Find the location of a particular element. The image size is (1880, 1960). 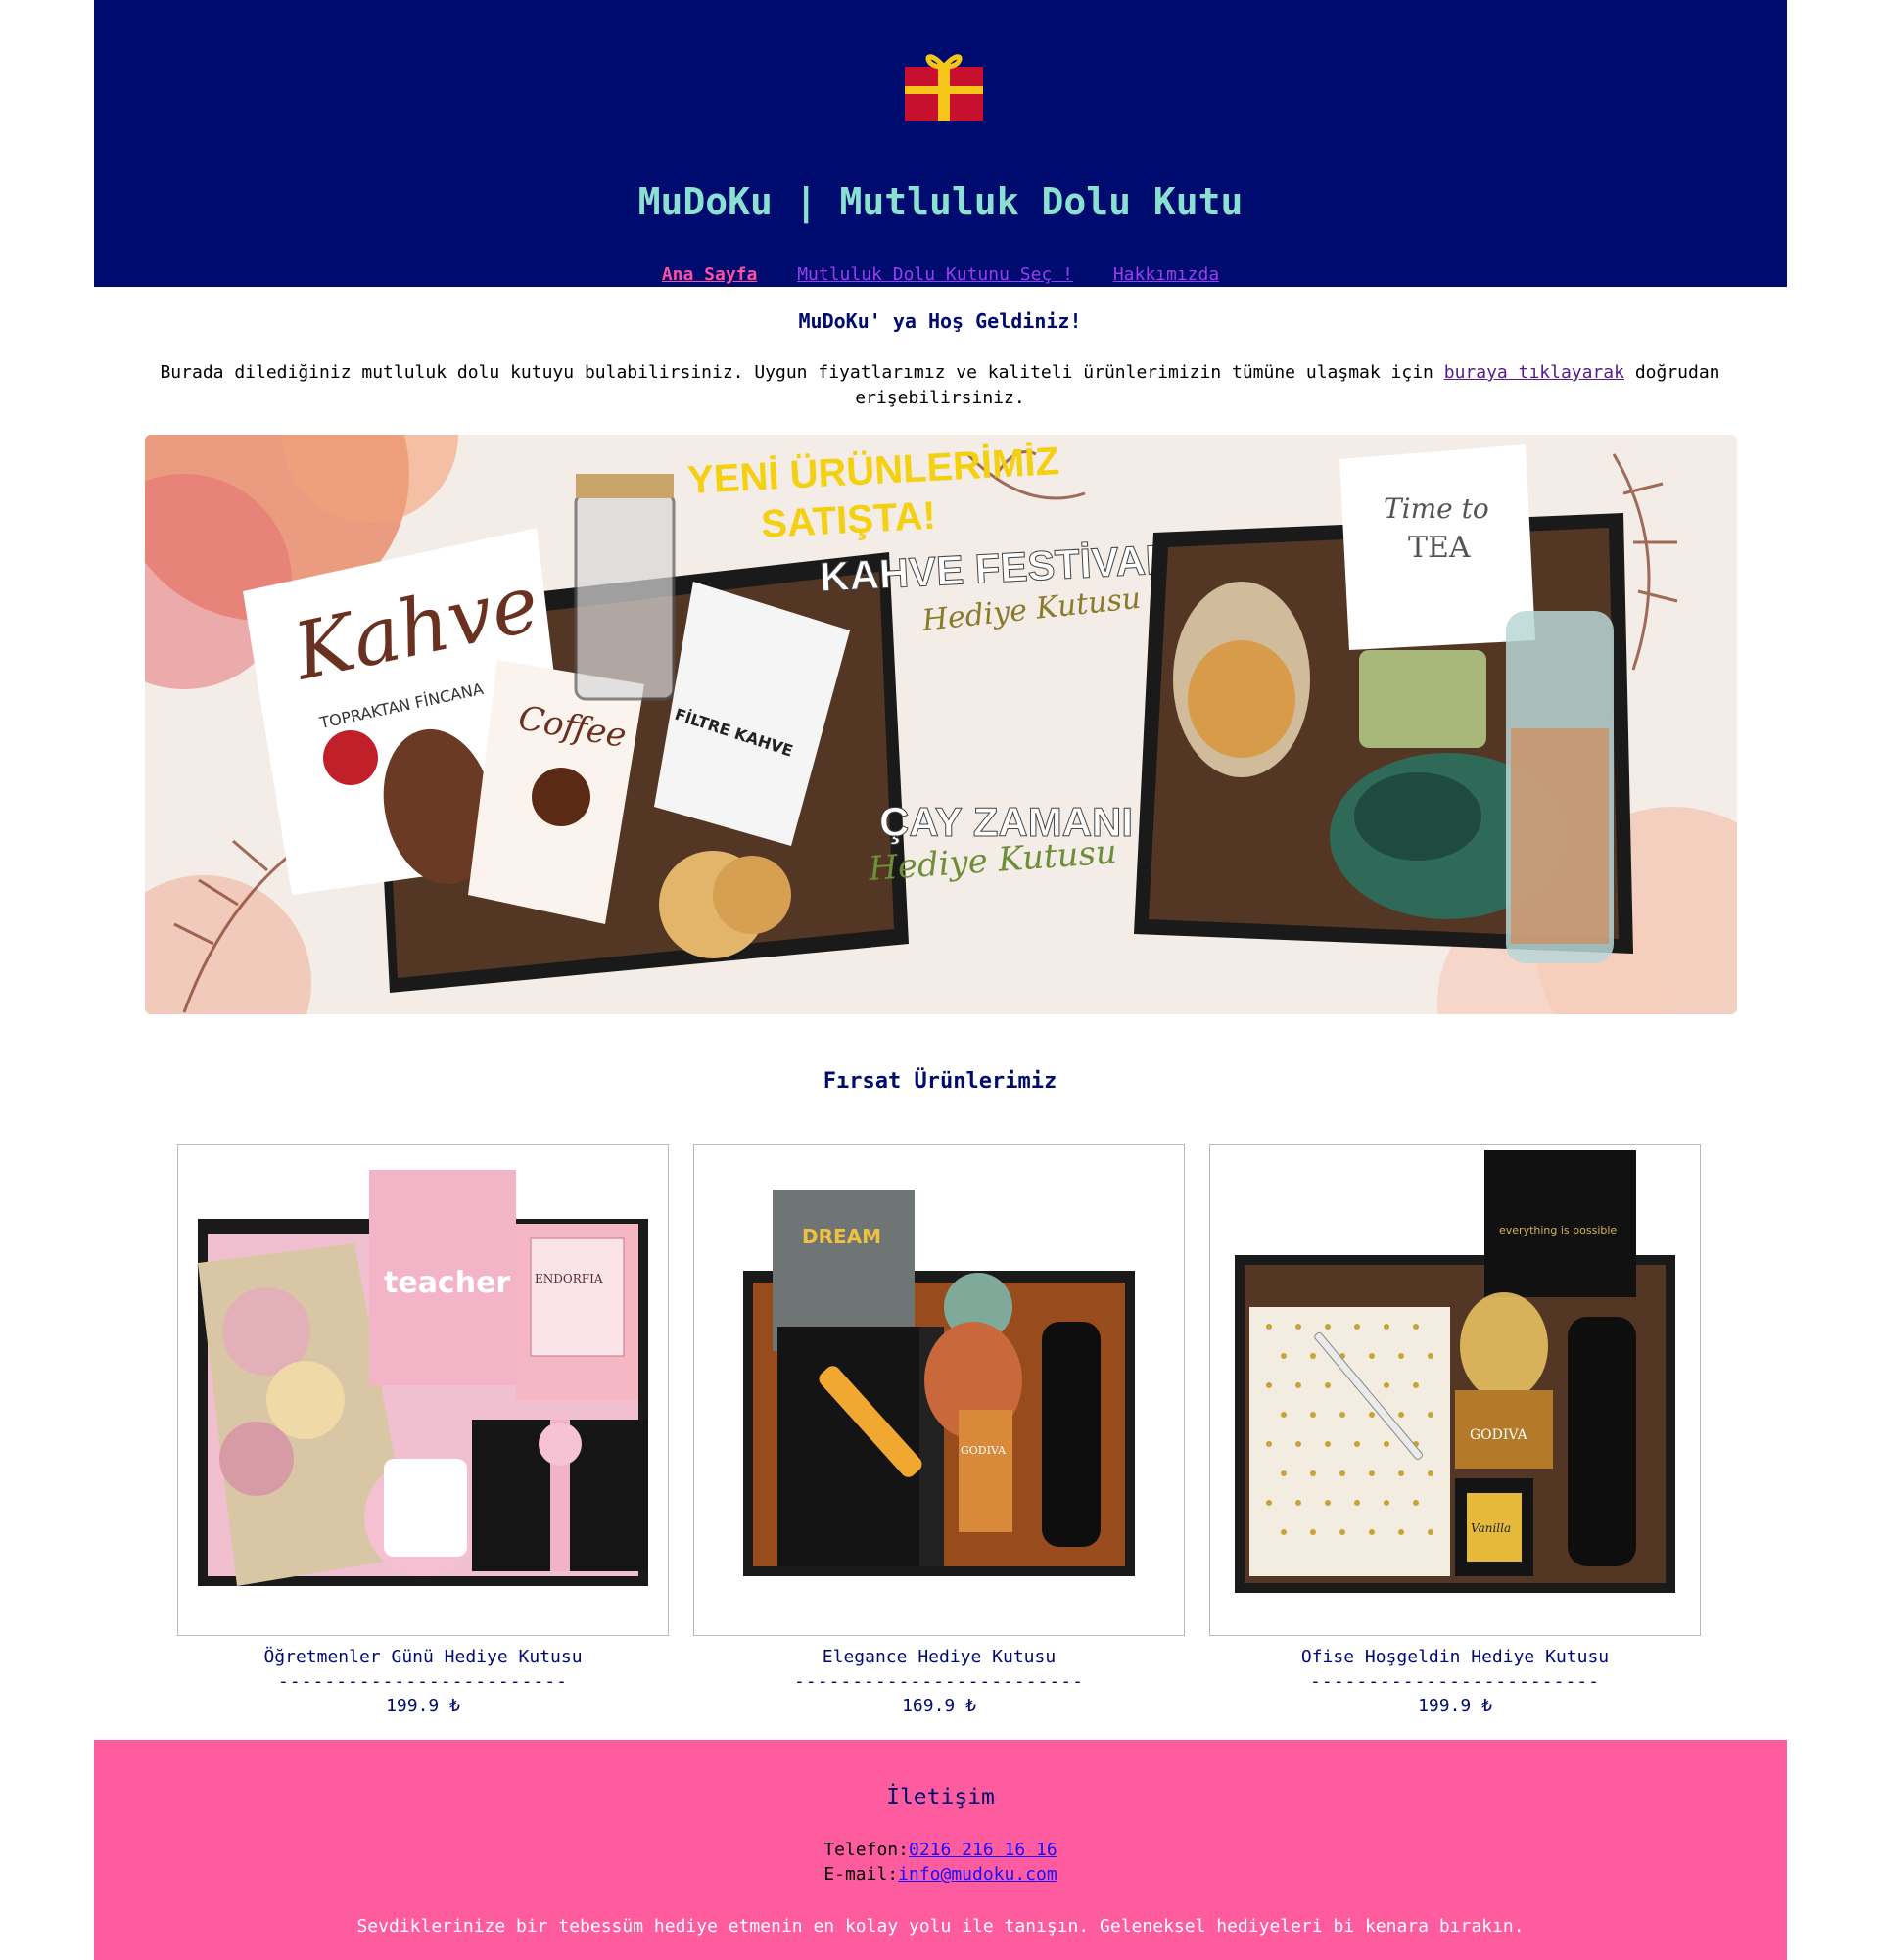

product-image: everything is possible GODIVA Vanilla is located at coordinates (1455, 1390).